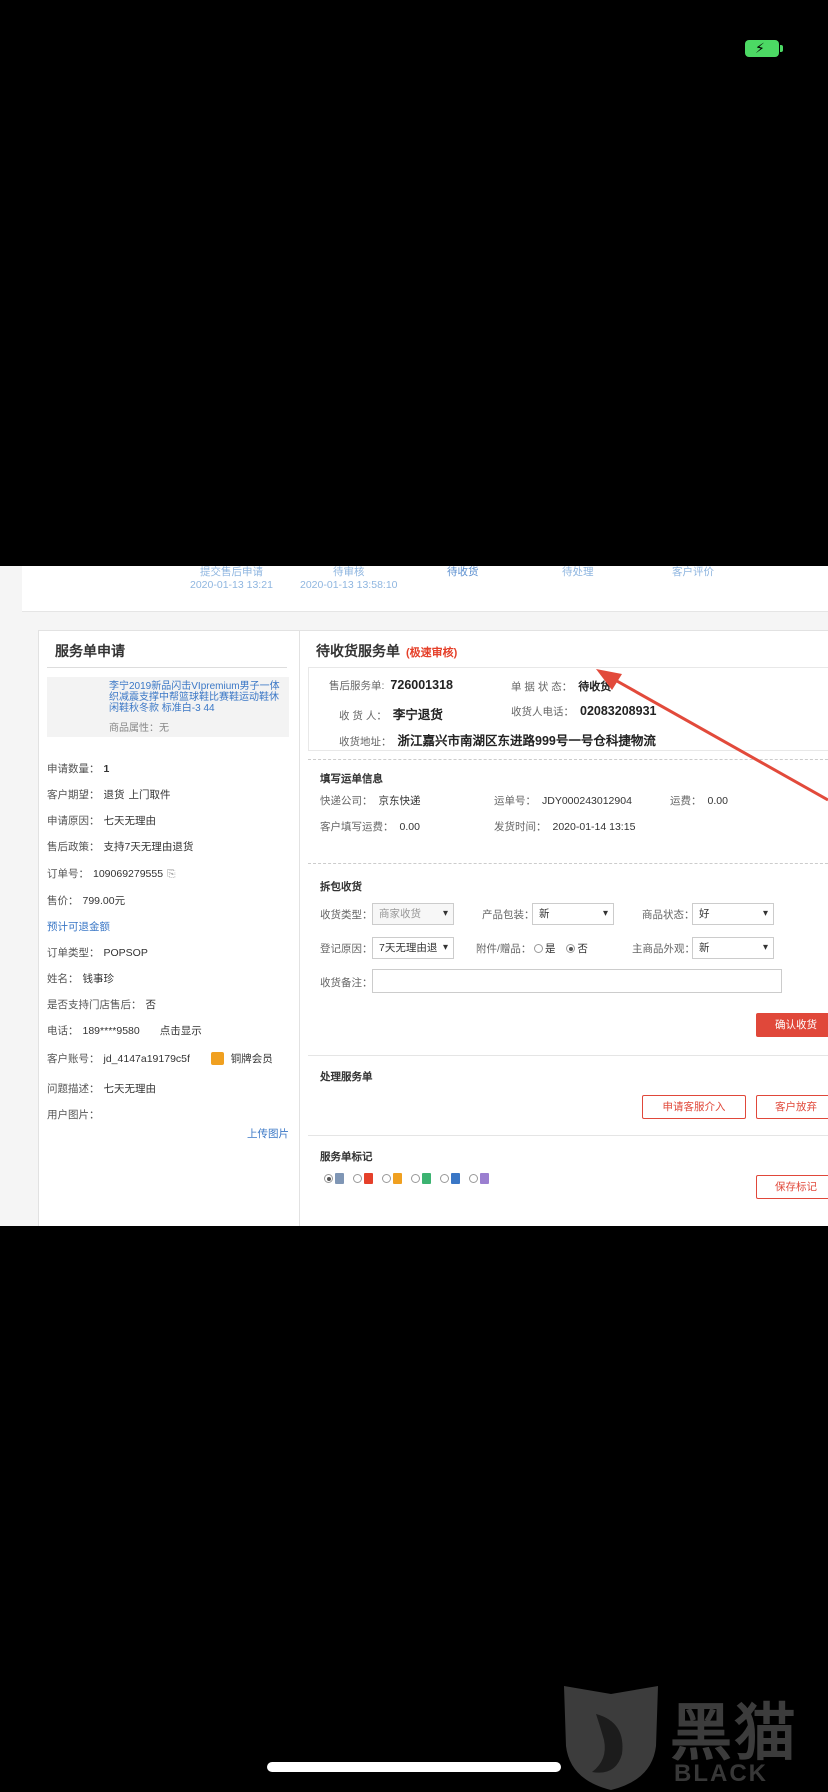 The height and width of the screenshot is (1792, 828). What do you see at coordinates (611, 1738) in the screenshot?
I see `cat-logo-icon` at bounding box center [611, 1738].